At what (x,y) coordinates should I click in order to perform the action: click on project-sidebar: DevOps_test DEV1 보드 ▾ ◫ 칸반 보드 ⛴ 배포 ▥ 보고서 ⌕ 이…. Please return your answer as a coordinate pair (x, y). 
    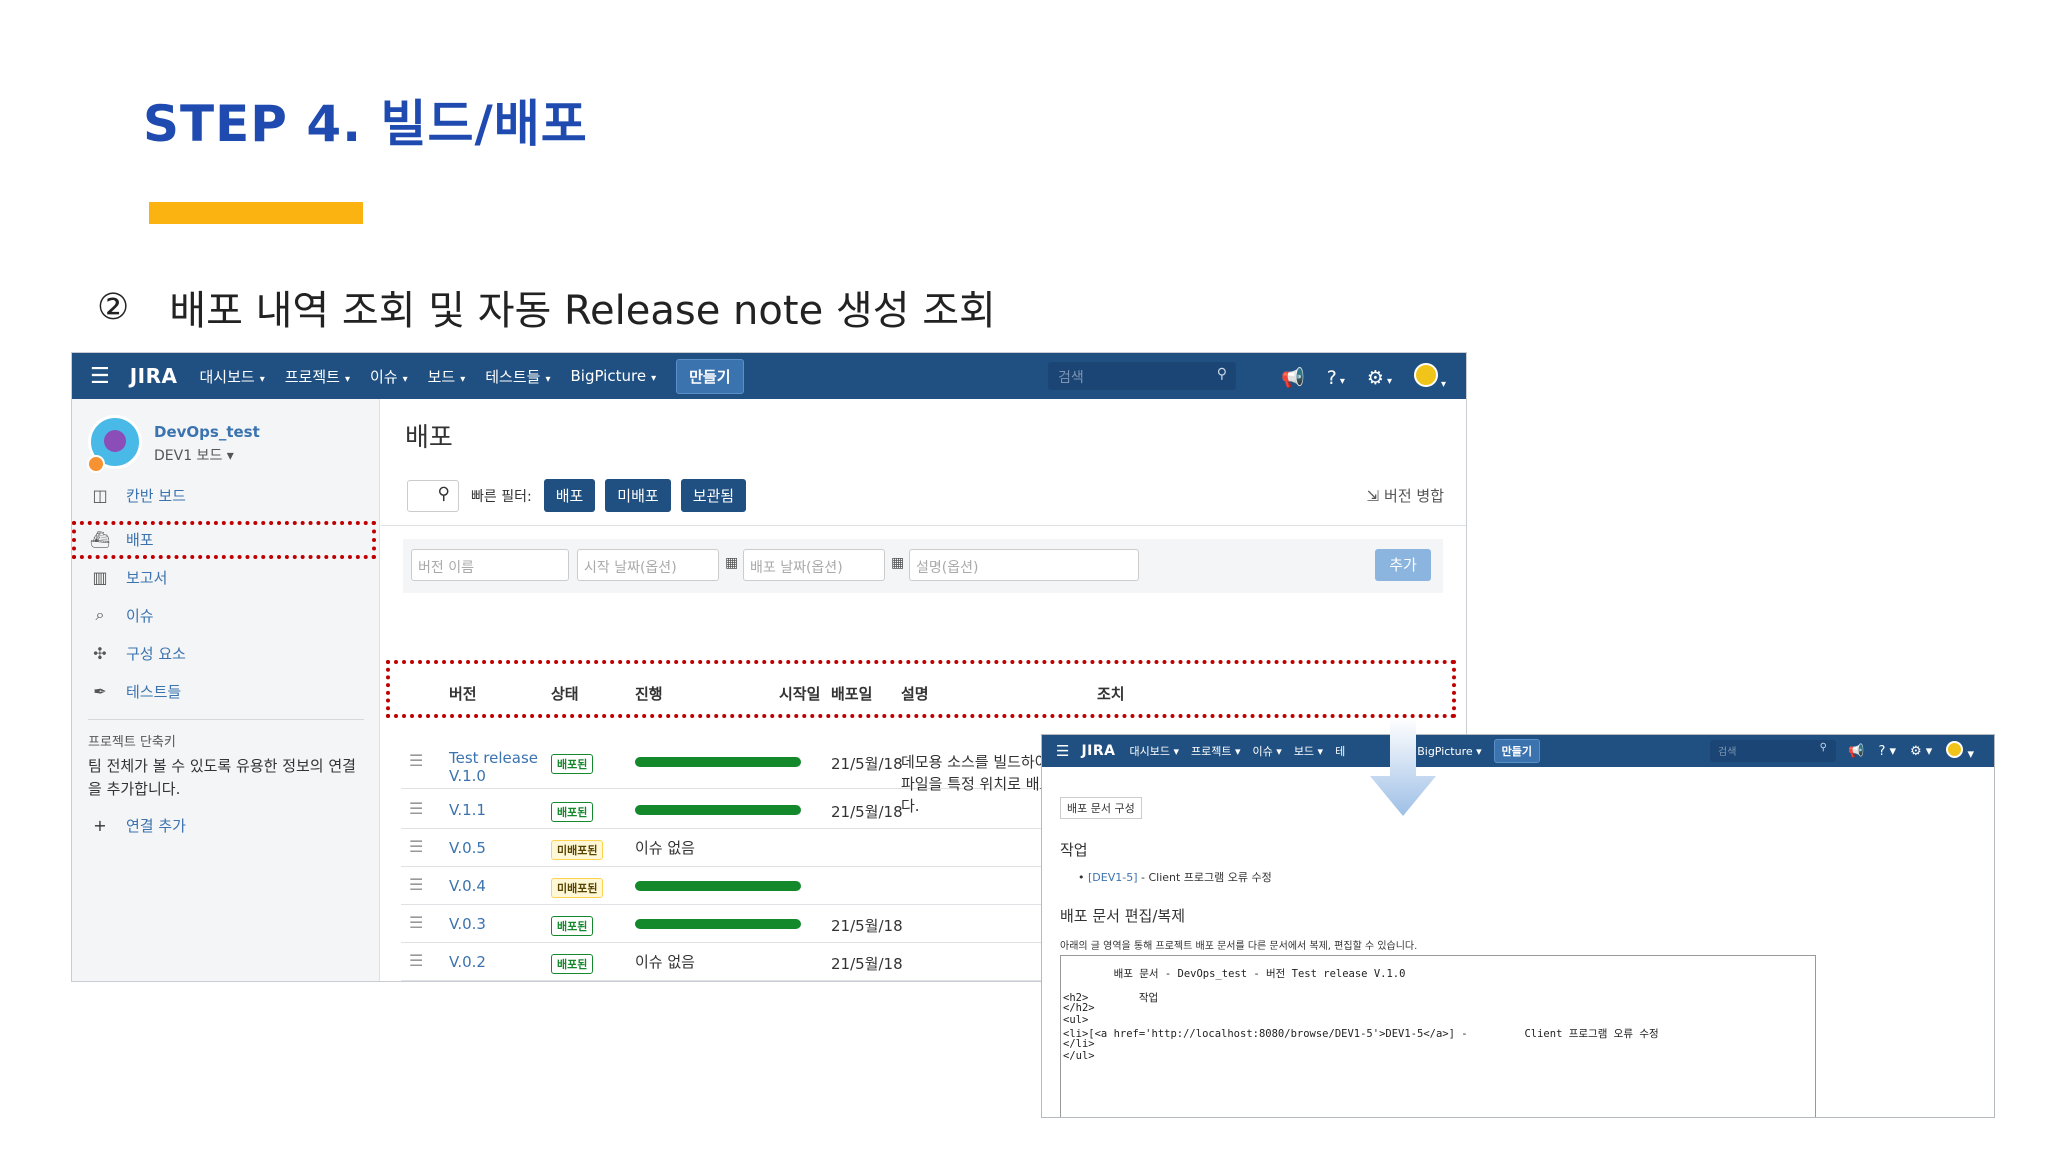
    Looking at the image, I should click on (226, 690).